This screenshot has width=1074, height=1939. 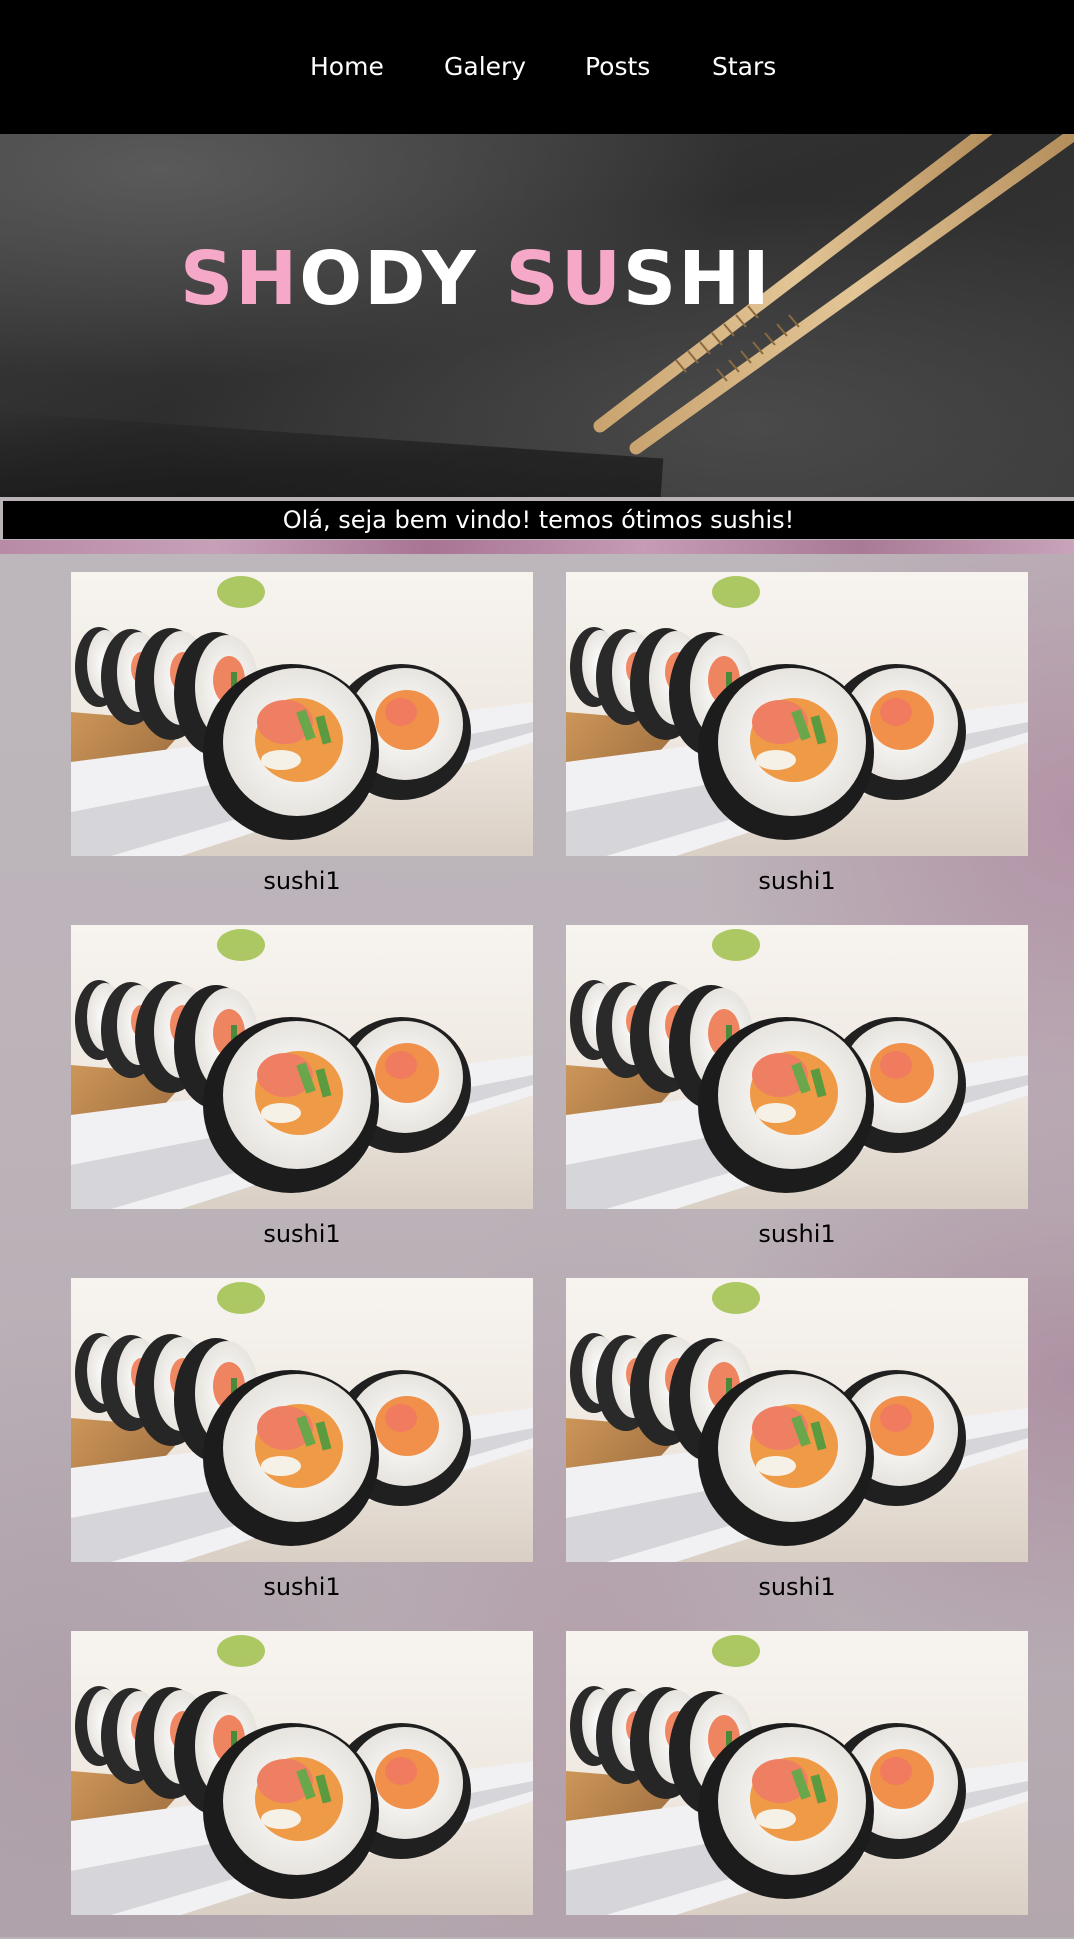 What do you see at coordinates (402, 279) in the screenshot?
I see `brand-title-part: ODY` at bounding box center [402, 279].